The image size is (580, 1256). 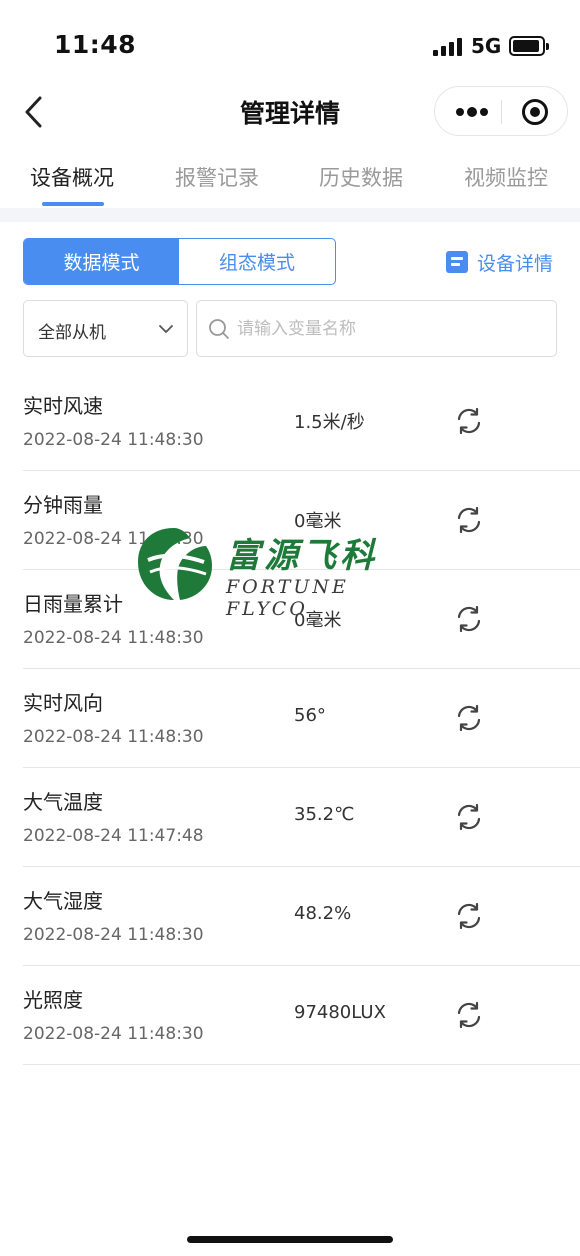 What do you see at coordinates (290, 215) in the screenshot?
I see `section-divider` at bounding box center [290, 215].